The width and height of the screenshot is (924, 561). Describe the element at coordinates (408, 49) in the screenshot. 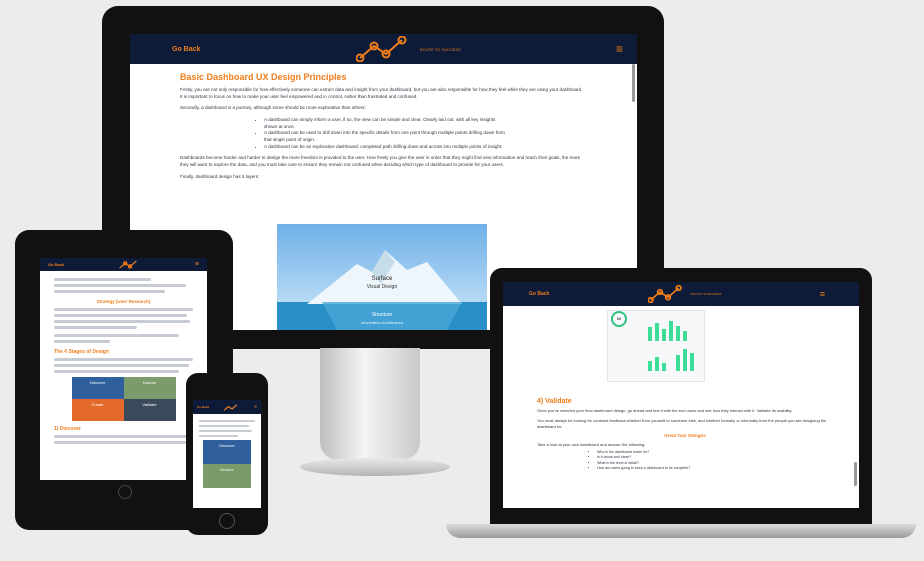

I see `logo: ROUTE TO SUCCESS` at that location.